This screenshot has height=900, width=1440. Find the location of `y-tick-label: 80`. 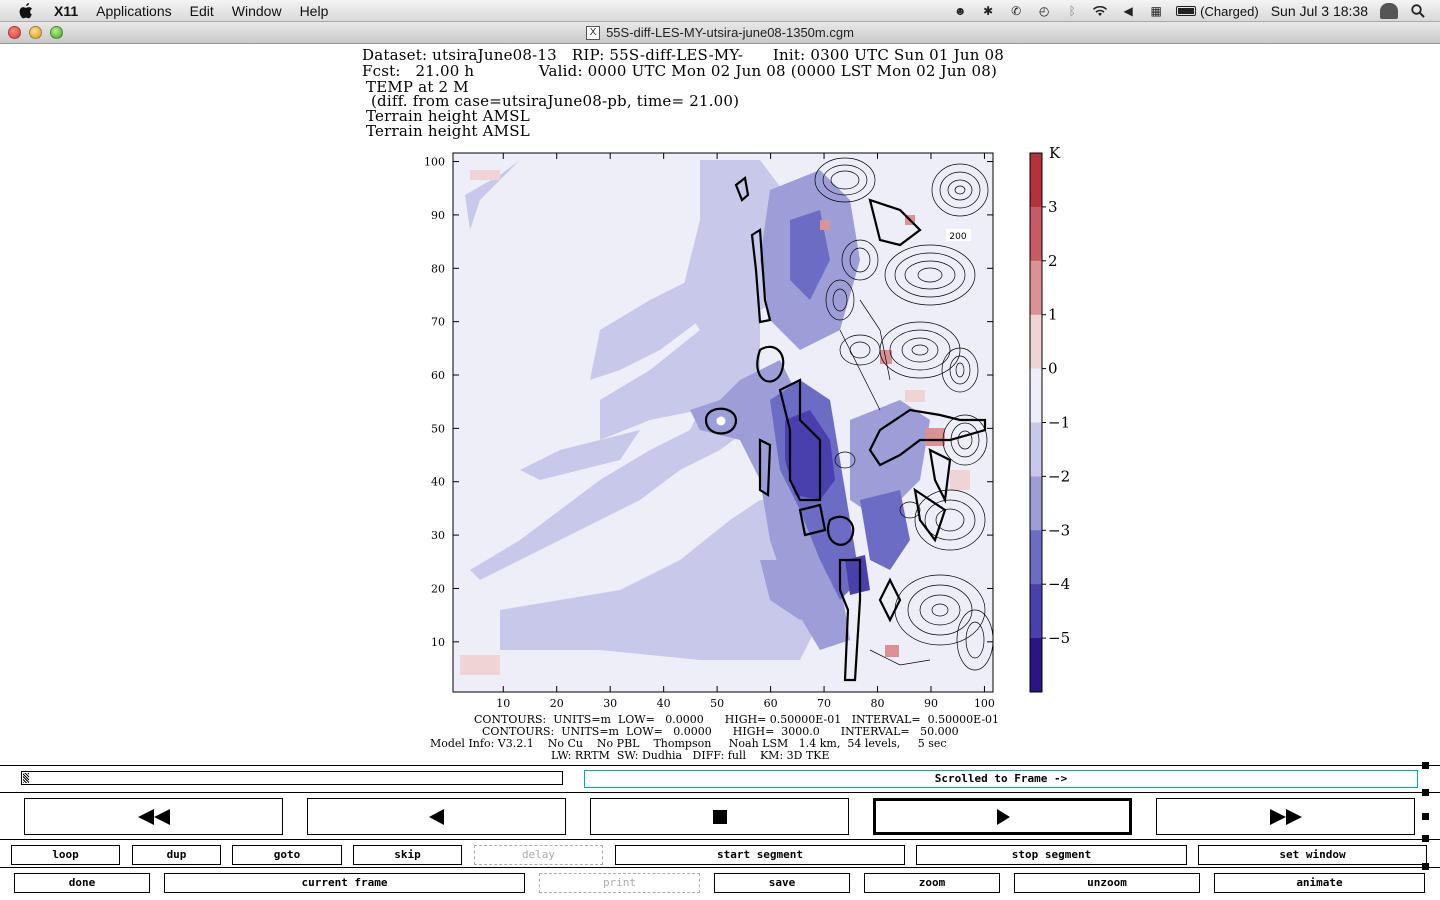

y-tick-label: 80 is located at coordinates (438, 268).